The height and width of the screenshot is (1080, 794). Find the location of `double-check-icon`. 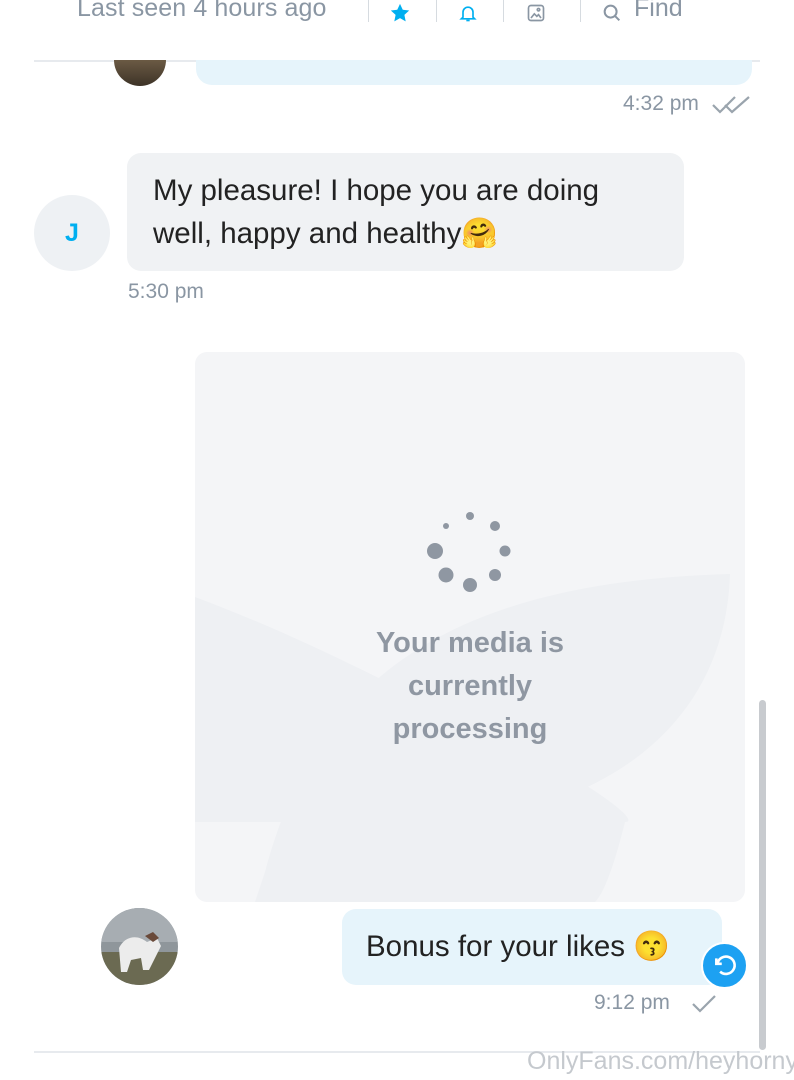

double-check-icon is located at coordinates (732, 107).